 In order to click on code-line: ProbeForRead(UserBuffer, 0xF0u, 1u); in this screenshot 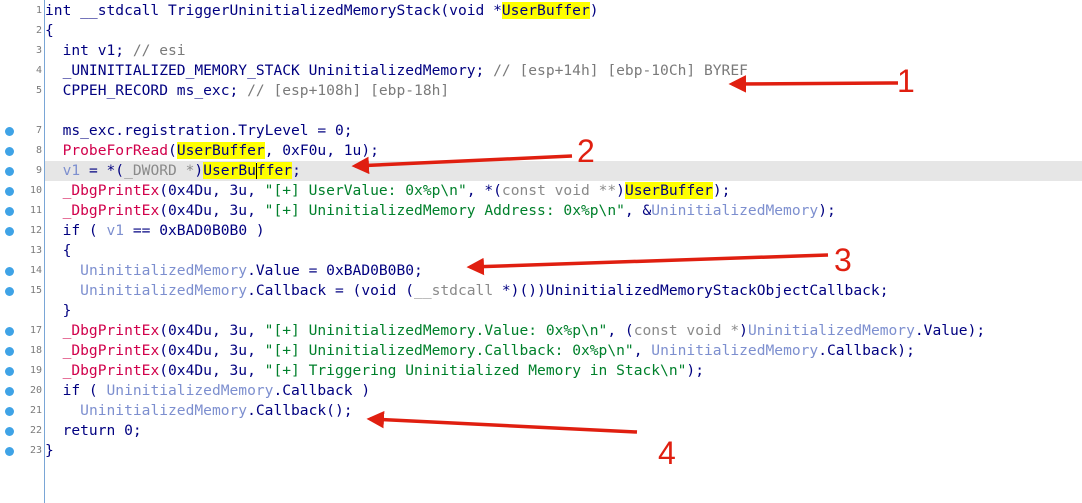, I will do `click(563, 151)`.